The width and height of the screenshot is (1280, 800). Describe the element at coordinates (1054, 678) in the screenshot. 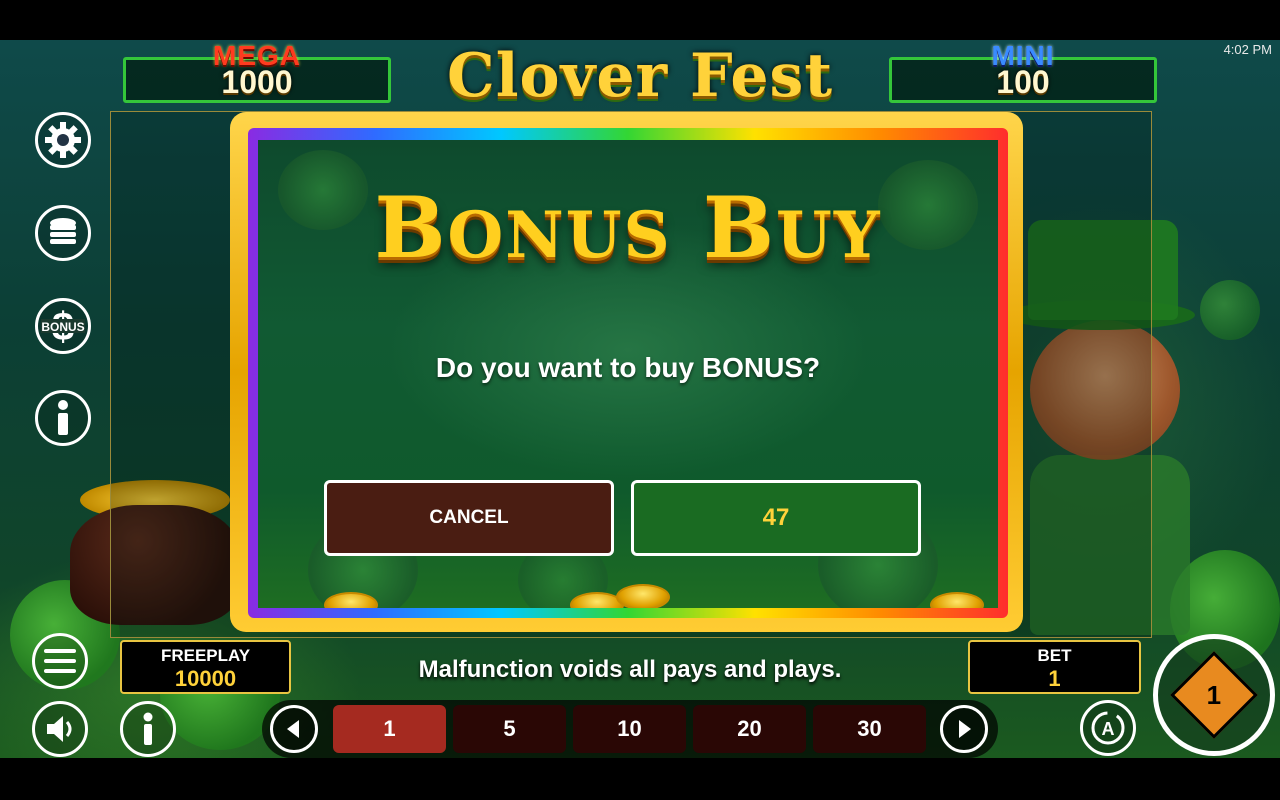

I see `bet-value: 1` at that location.